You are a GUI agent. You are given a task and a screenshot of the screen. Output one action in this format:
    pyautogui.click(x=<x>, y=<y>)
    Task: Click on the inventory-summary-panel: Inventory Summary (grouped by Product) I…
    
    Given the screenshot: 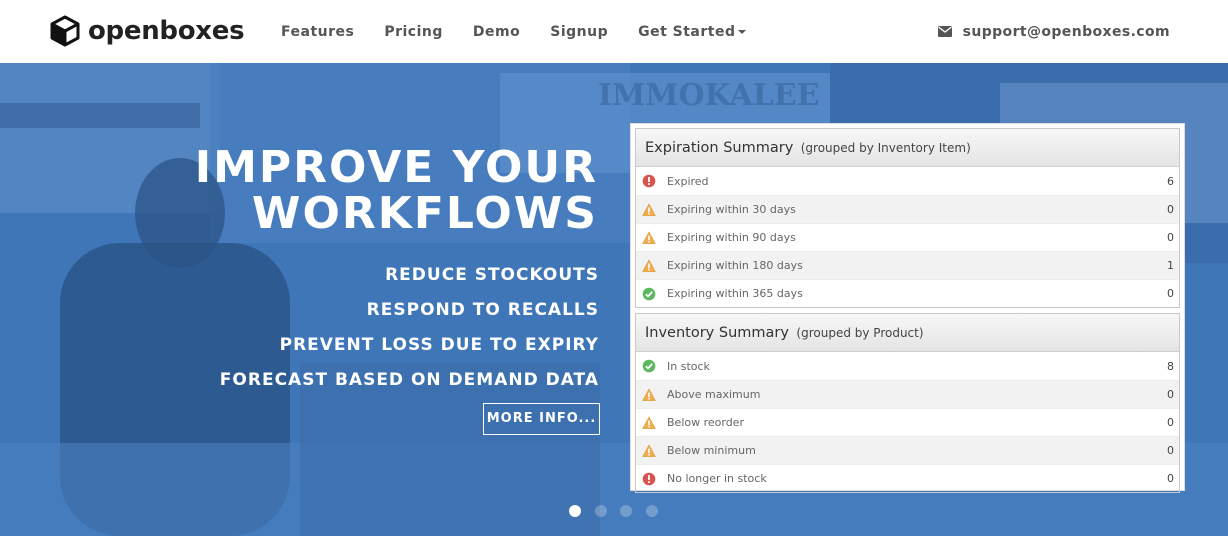 What is the action you would take?
    pyautogui.click(x=907, y=403)
    